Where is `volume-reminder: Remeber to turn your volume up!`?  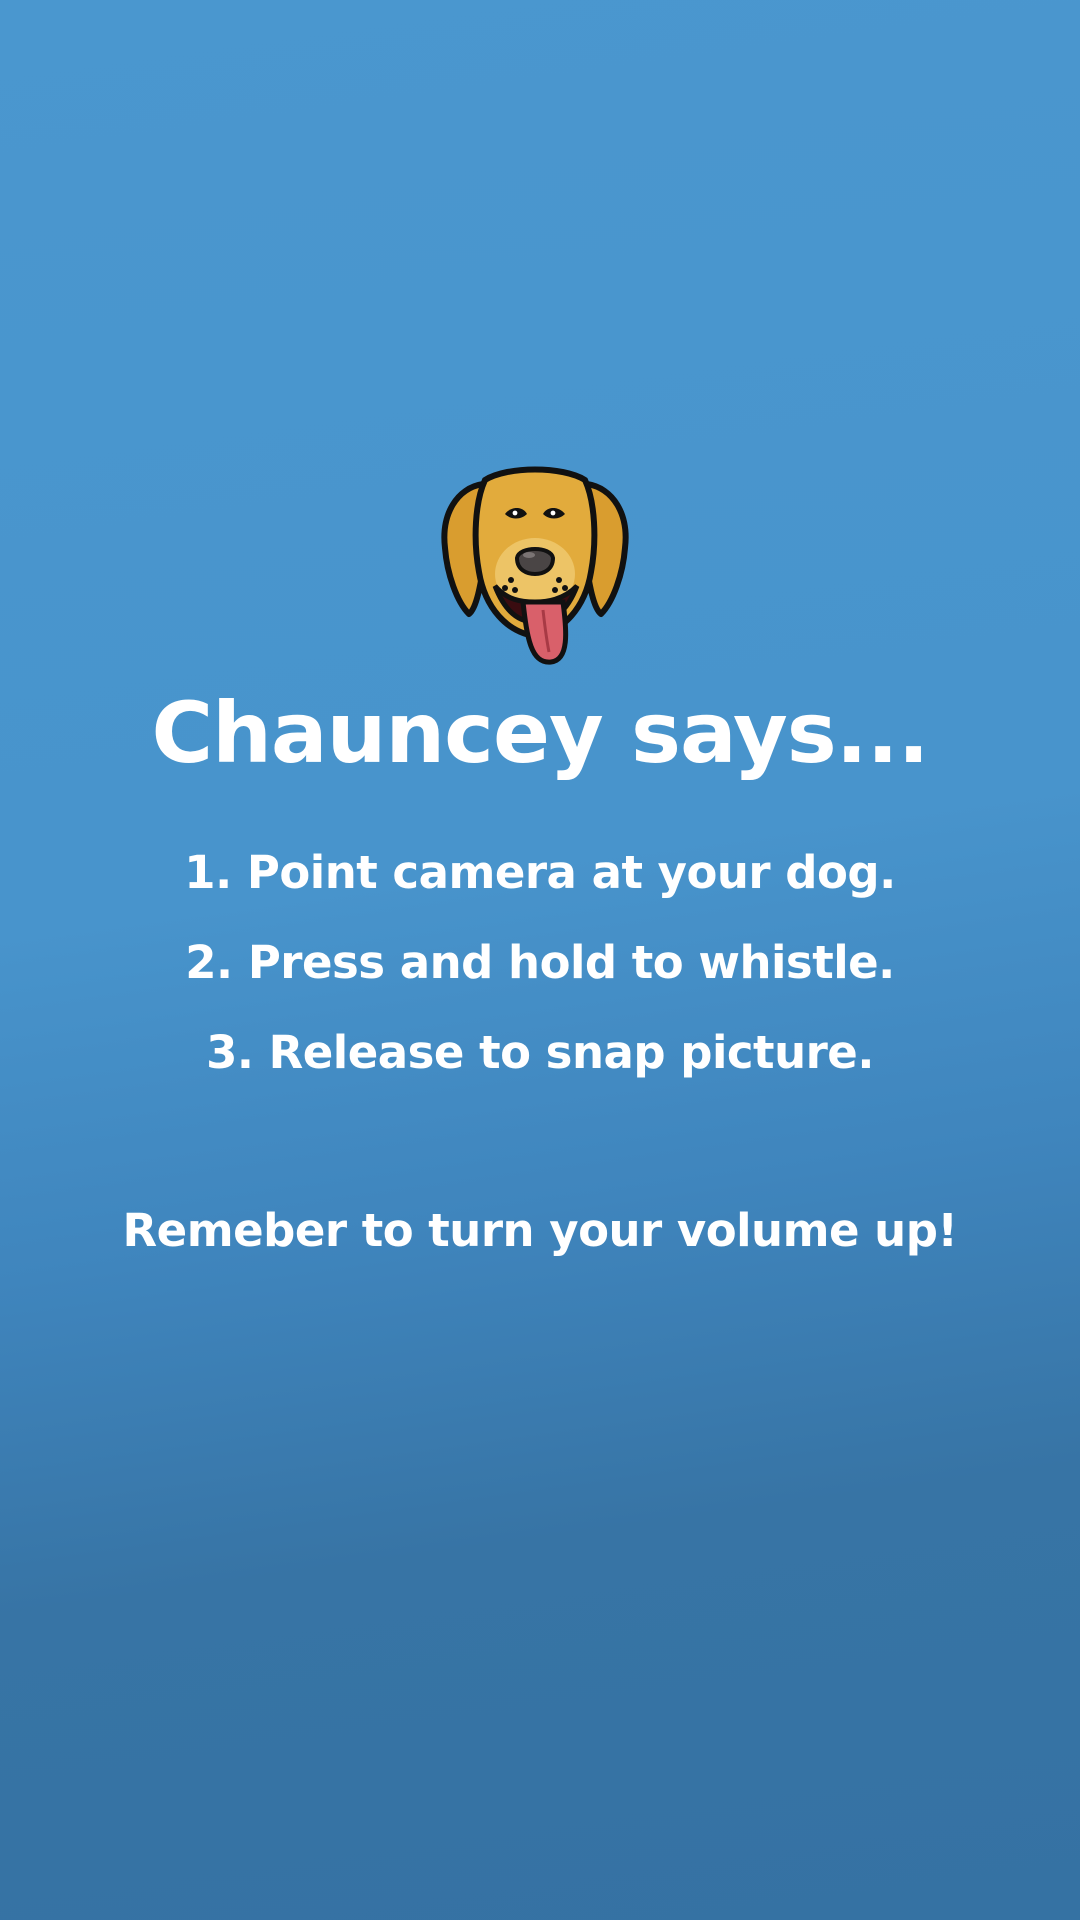
volume-reminder: Remeber to turn your volume up! is located at coordinates (540, 1230).